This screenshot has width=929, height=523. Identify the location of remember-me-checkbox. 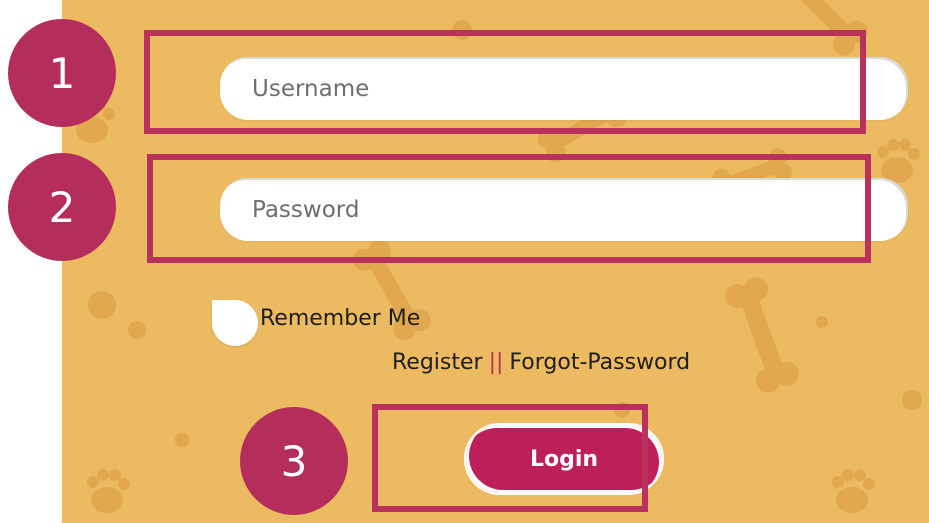
(235, 323).